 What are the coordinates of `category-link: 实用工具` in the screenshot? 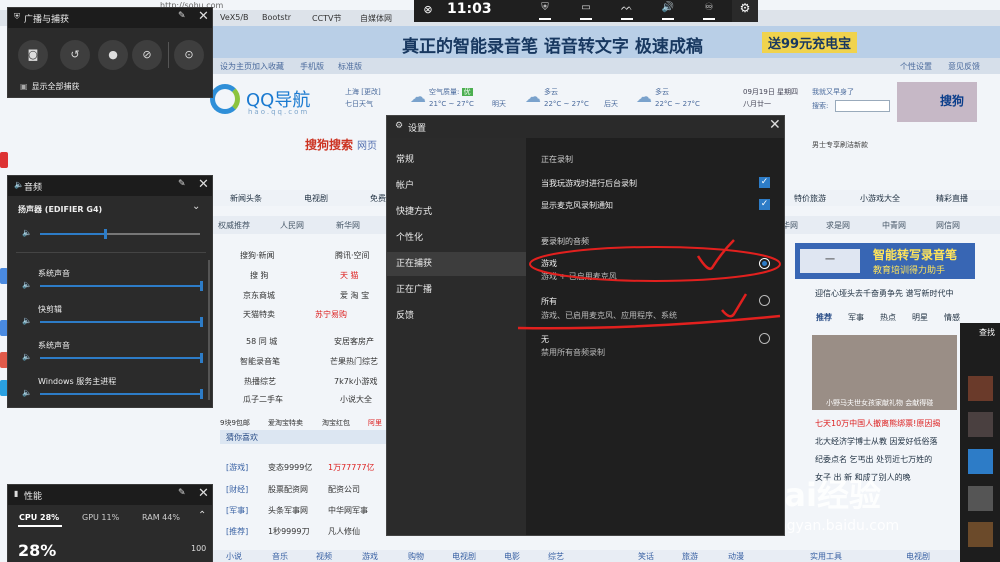 It's located at (826, 556).